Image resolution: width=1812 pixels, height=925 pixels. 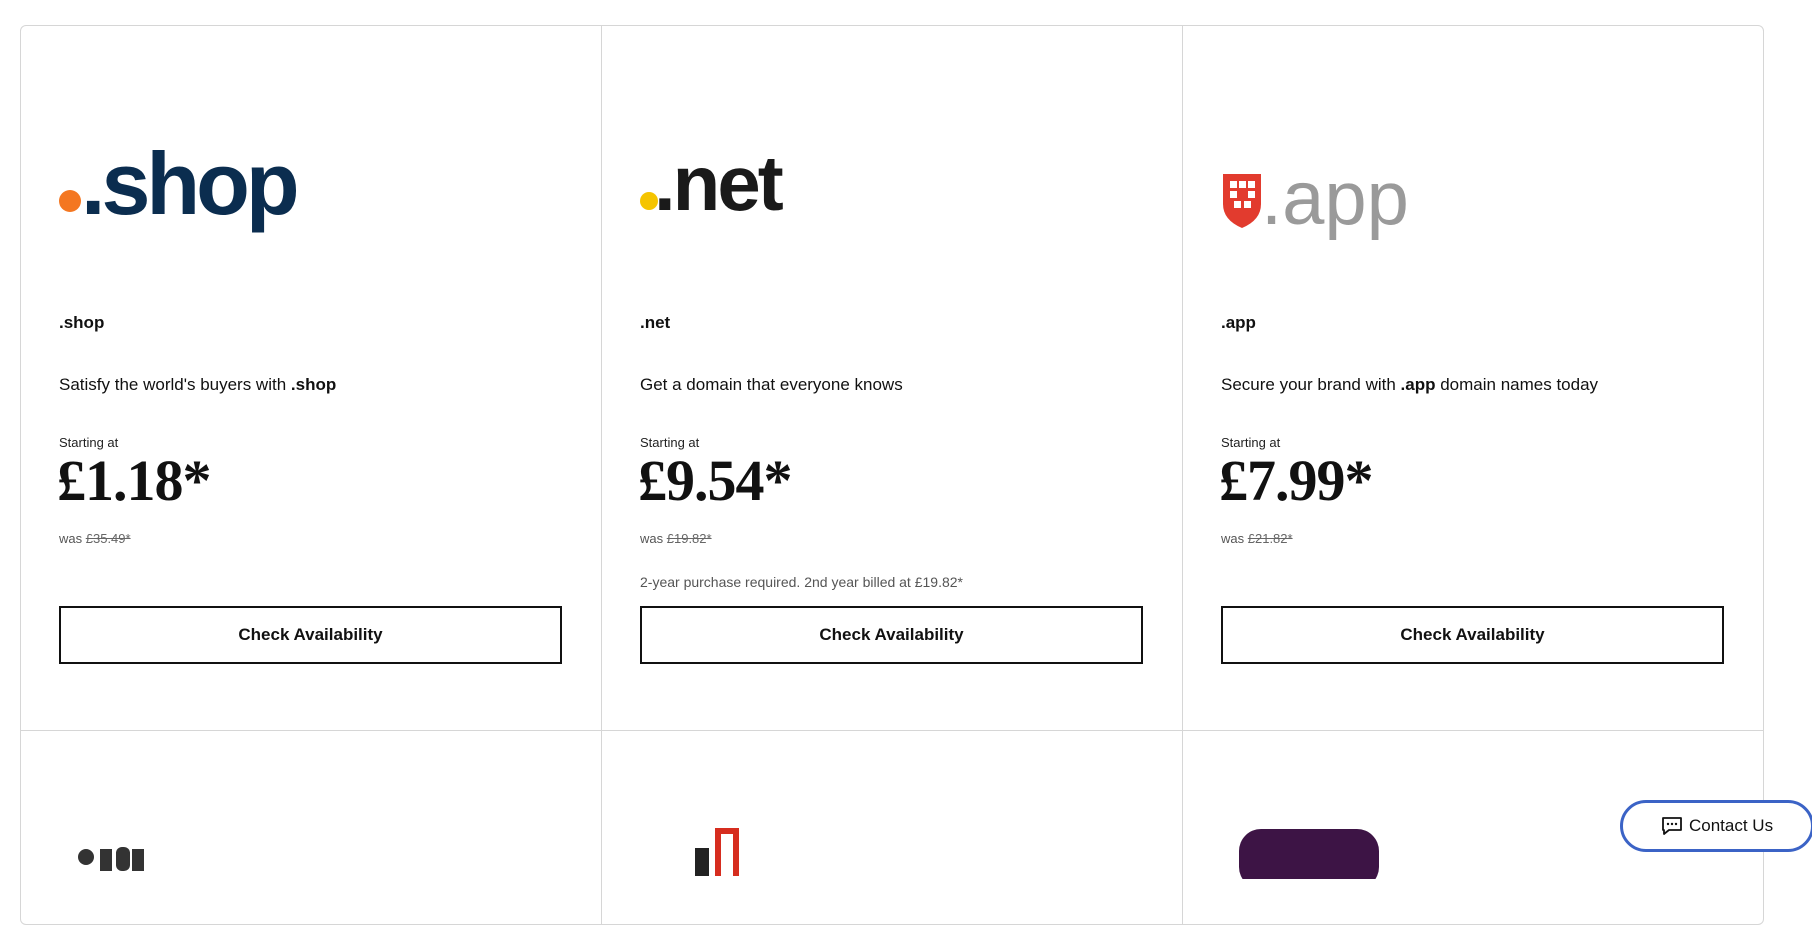 What do you see at coordinates (771, 384) in the screenshot?
I see `tld-description: Get a domain that everyone knows` at bounding box center [771, 384].